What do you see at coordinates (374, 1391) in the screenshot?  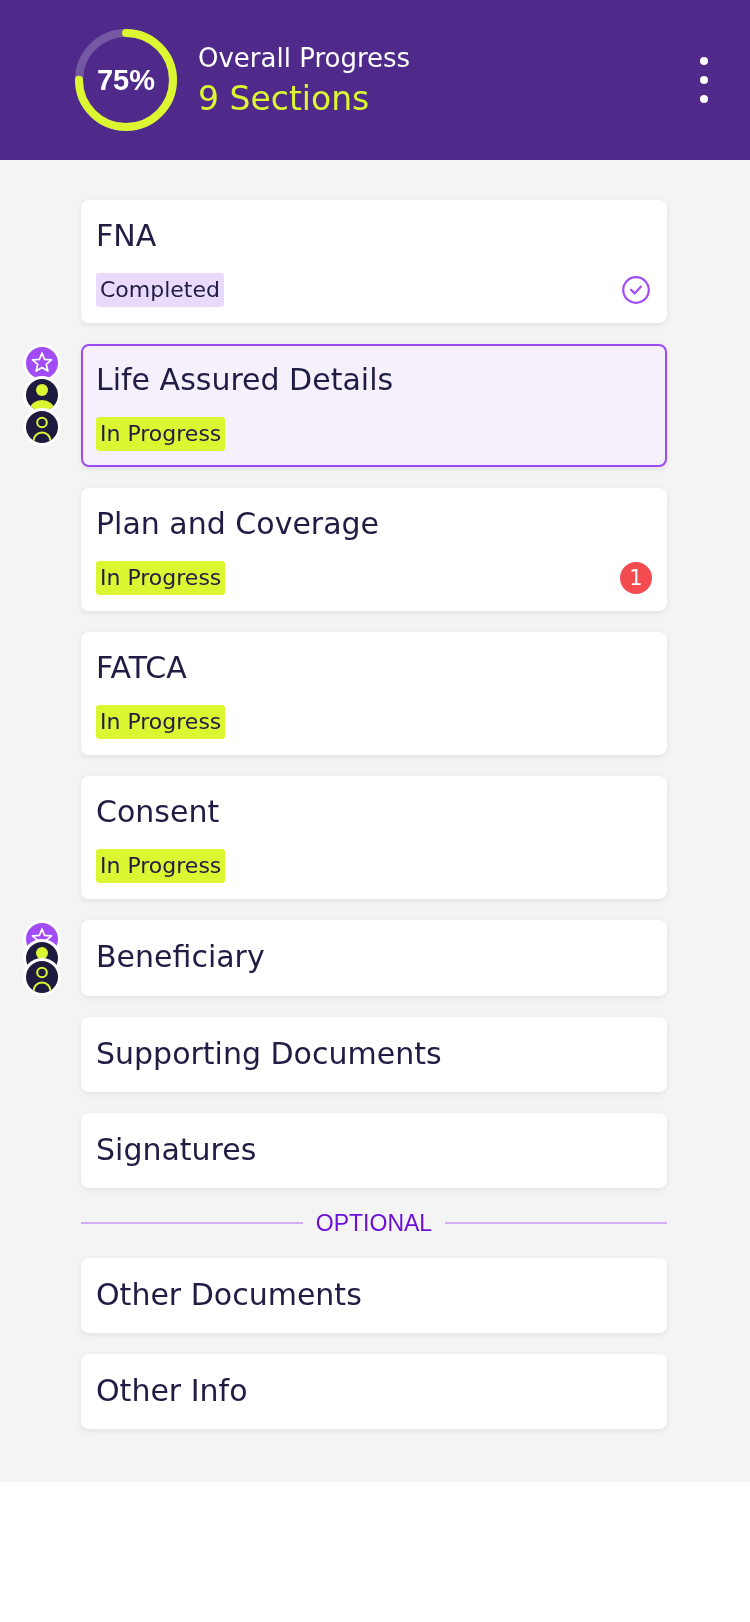 I see `section-card: Other Info` at bounding box center [374, 1391].